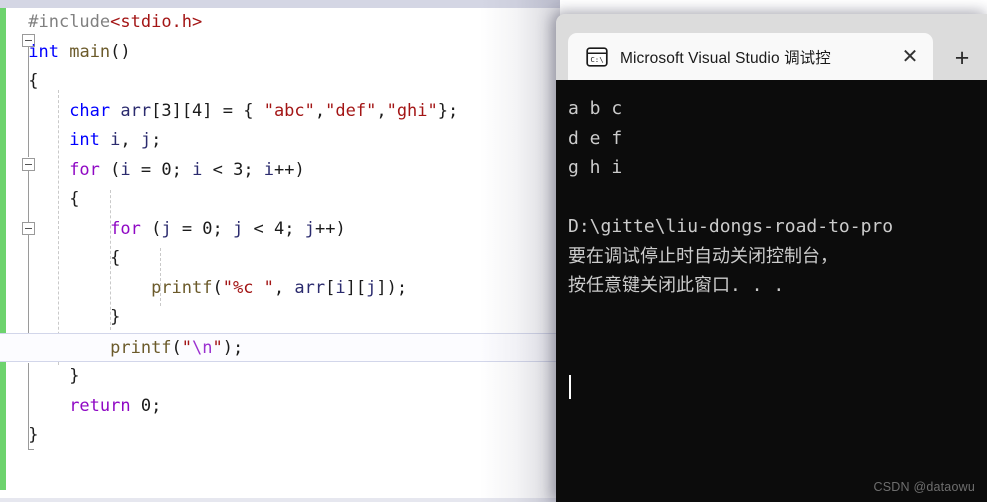 Image resolution: width=987 pixels, height=502 pixels. What do you see at coordinates (351, 110) in the screenshot?
I see `code-token: "def"` at bounding box center [351, 110].